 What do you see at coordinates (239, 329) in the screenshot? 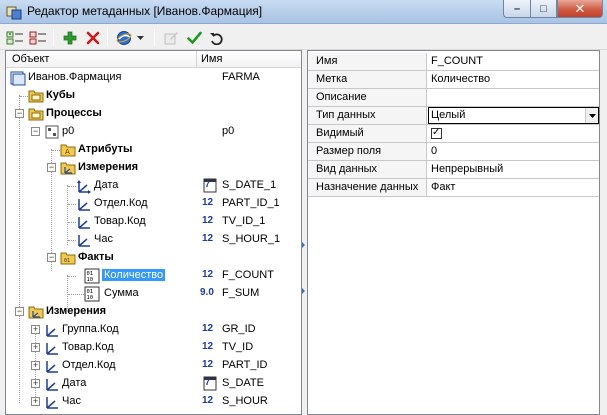
I see `tree-value: GR_ID` at bounding box center [239, 329].